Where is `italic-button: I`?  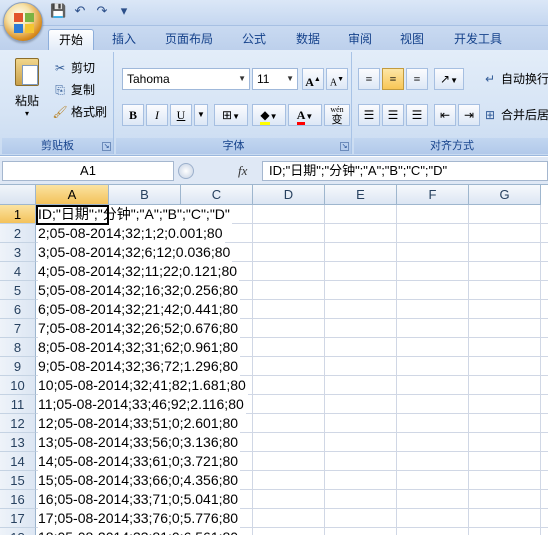 italic-button: I is located at coordinates (157, 115).